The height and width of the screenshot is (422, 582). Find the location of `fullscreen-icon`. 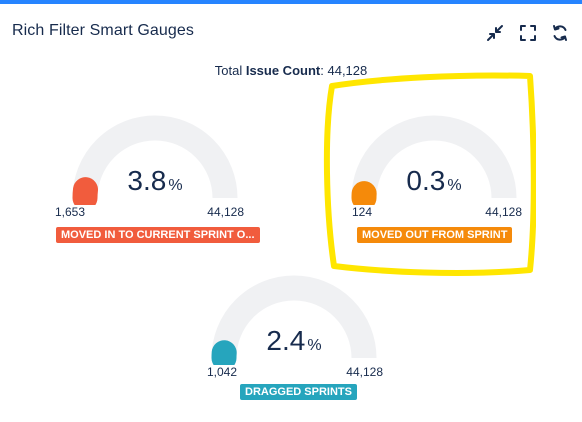

fullscreen-icon is located at coordinates (528, 33).